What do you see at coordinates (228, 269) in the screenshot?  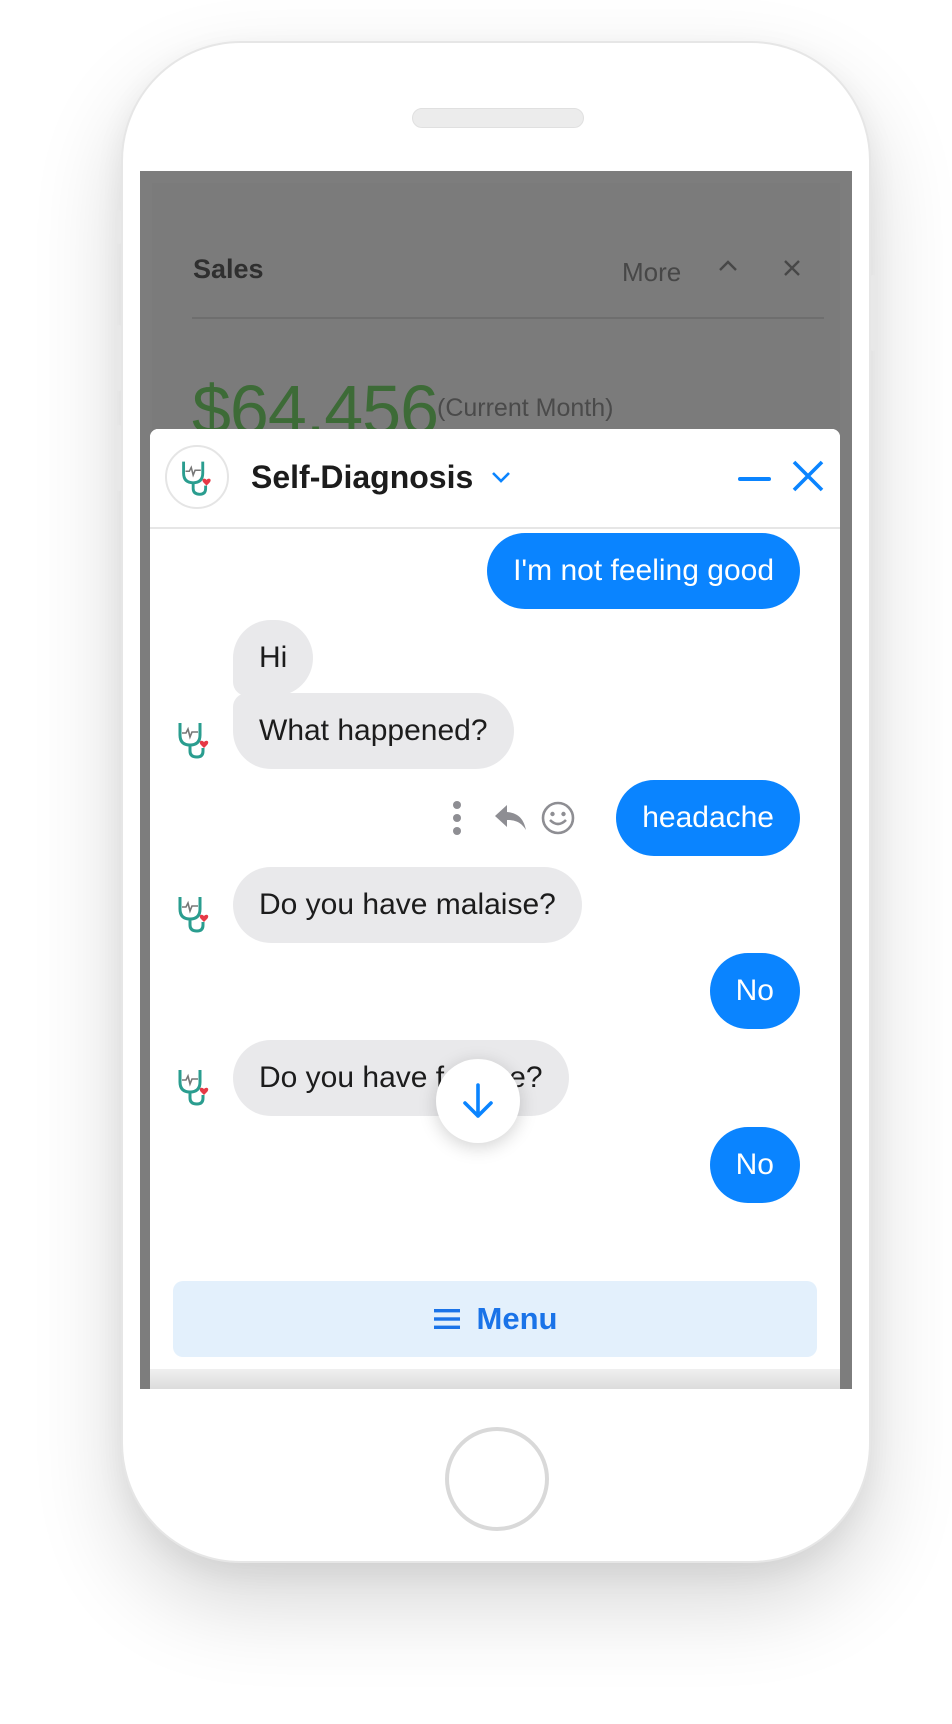 I see `sales-card-title: Sales` at bounding box center [228, 269].